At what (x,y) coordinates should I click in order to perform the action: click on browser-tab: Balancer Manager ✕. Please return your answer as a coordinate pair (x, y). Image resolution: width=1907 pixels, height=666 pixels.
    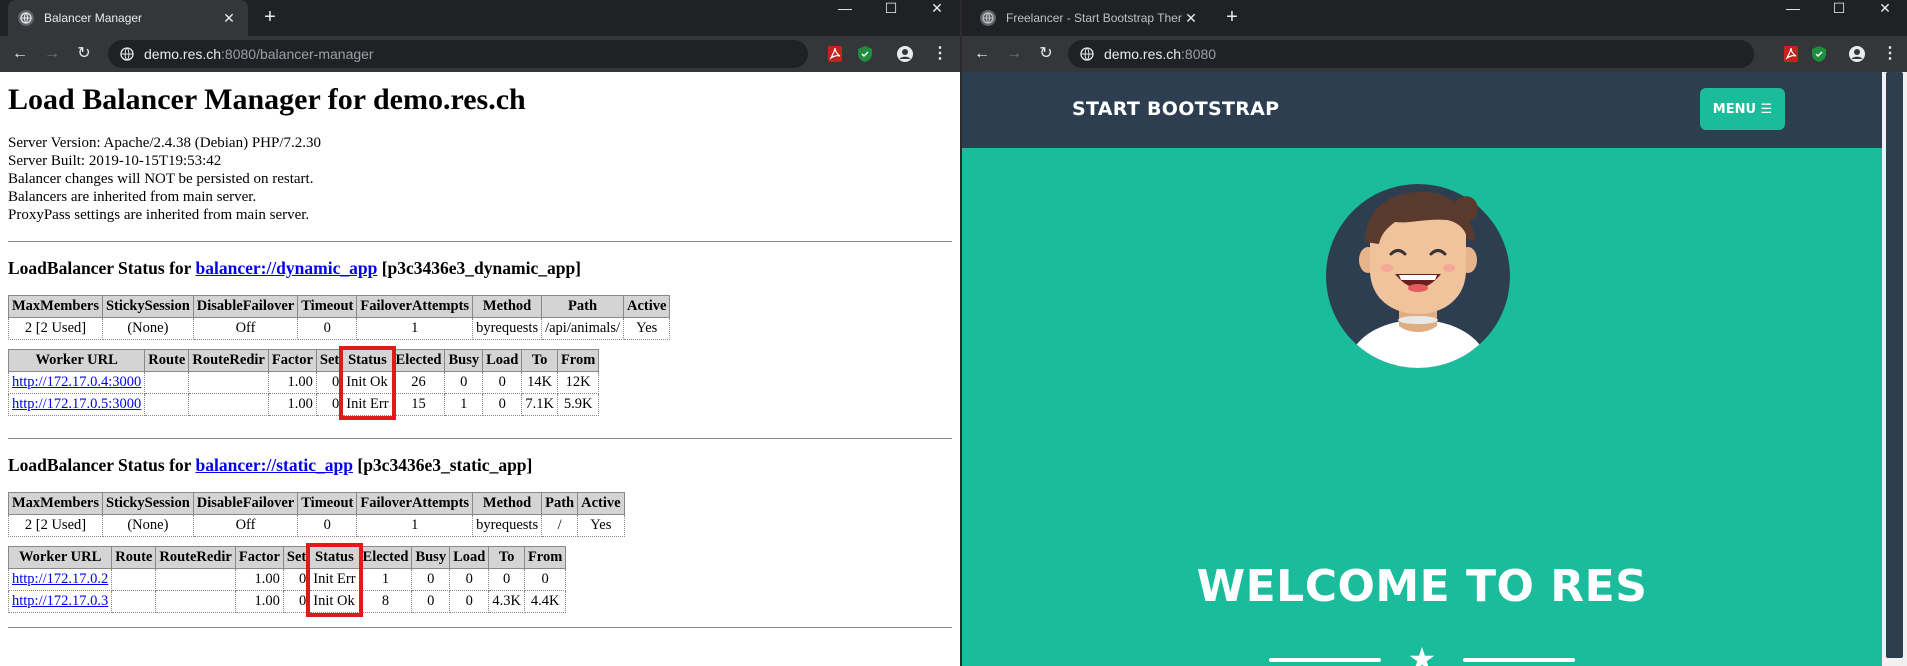
    Looking at the image, I should click on (128, 18).